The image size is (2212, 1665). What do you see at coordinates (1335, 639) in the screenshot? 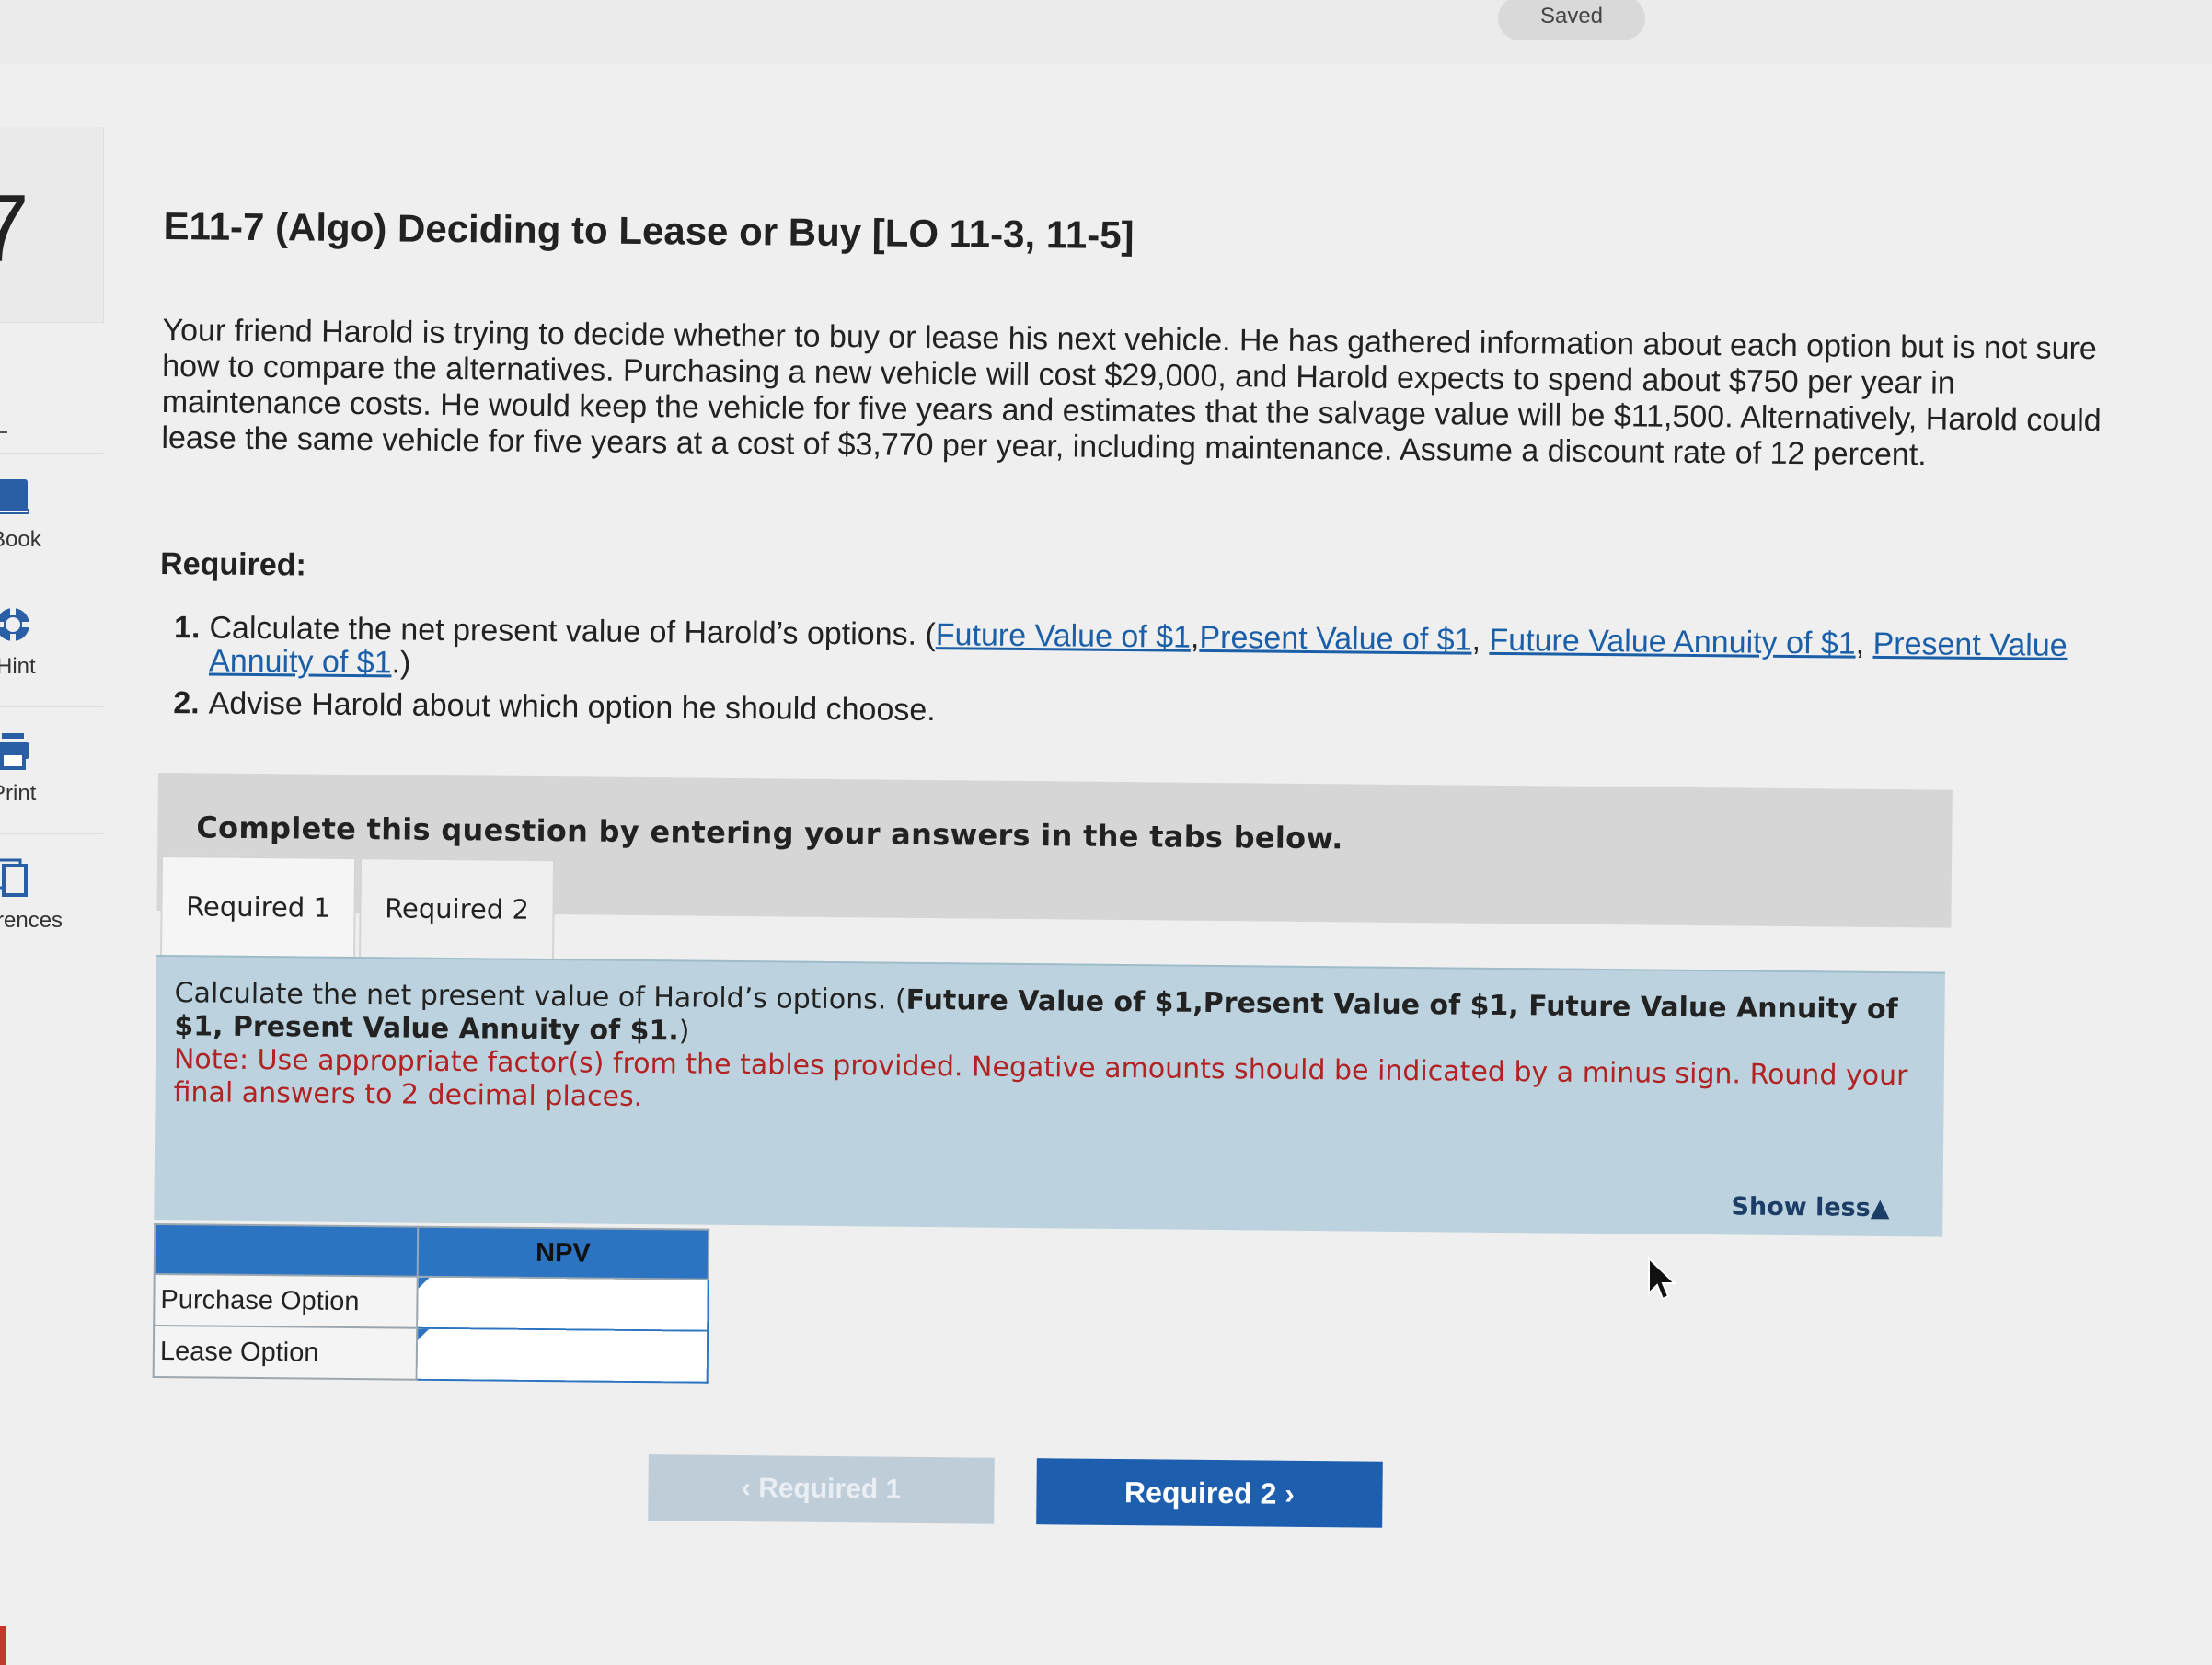
I see `present-value-link: Present Value of $1` at bounding box center [1335, 639].